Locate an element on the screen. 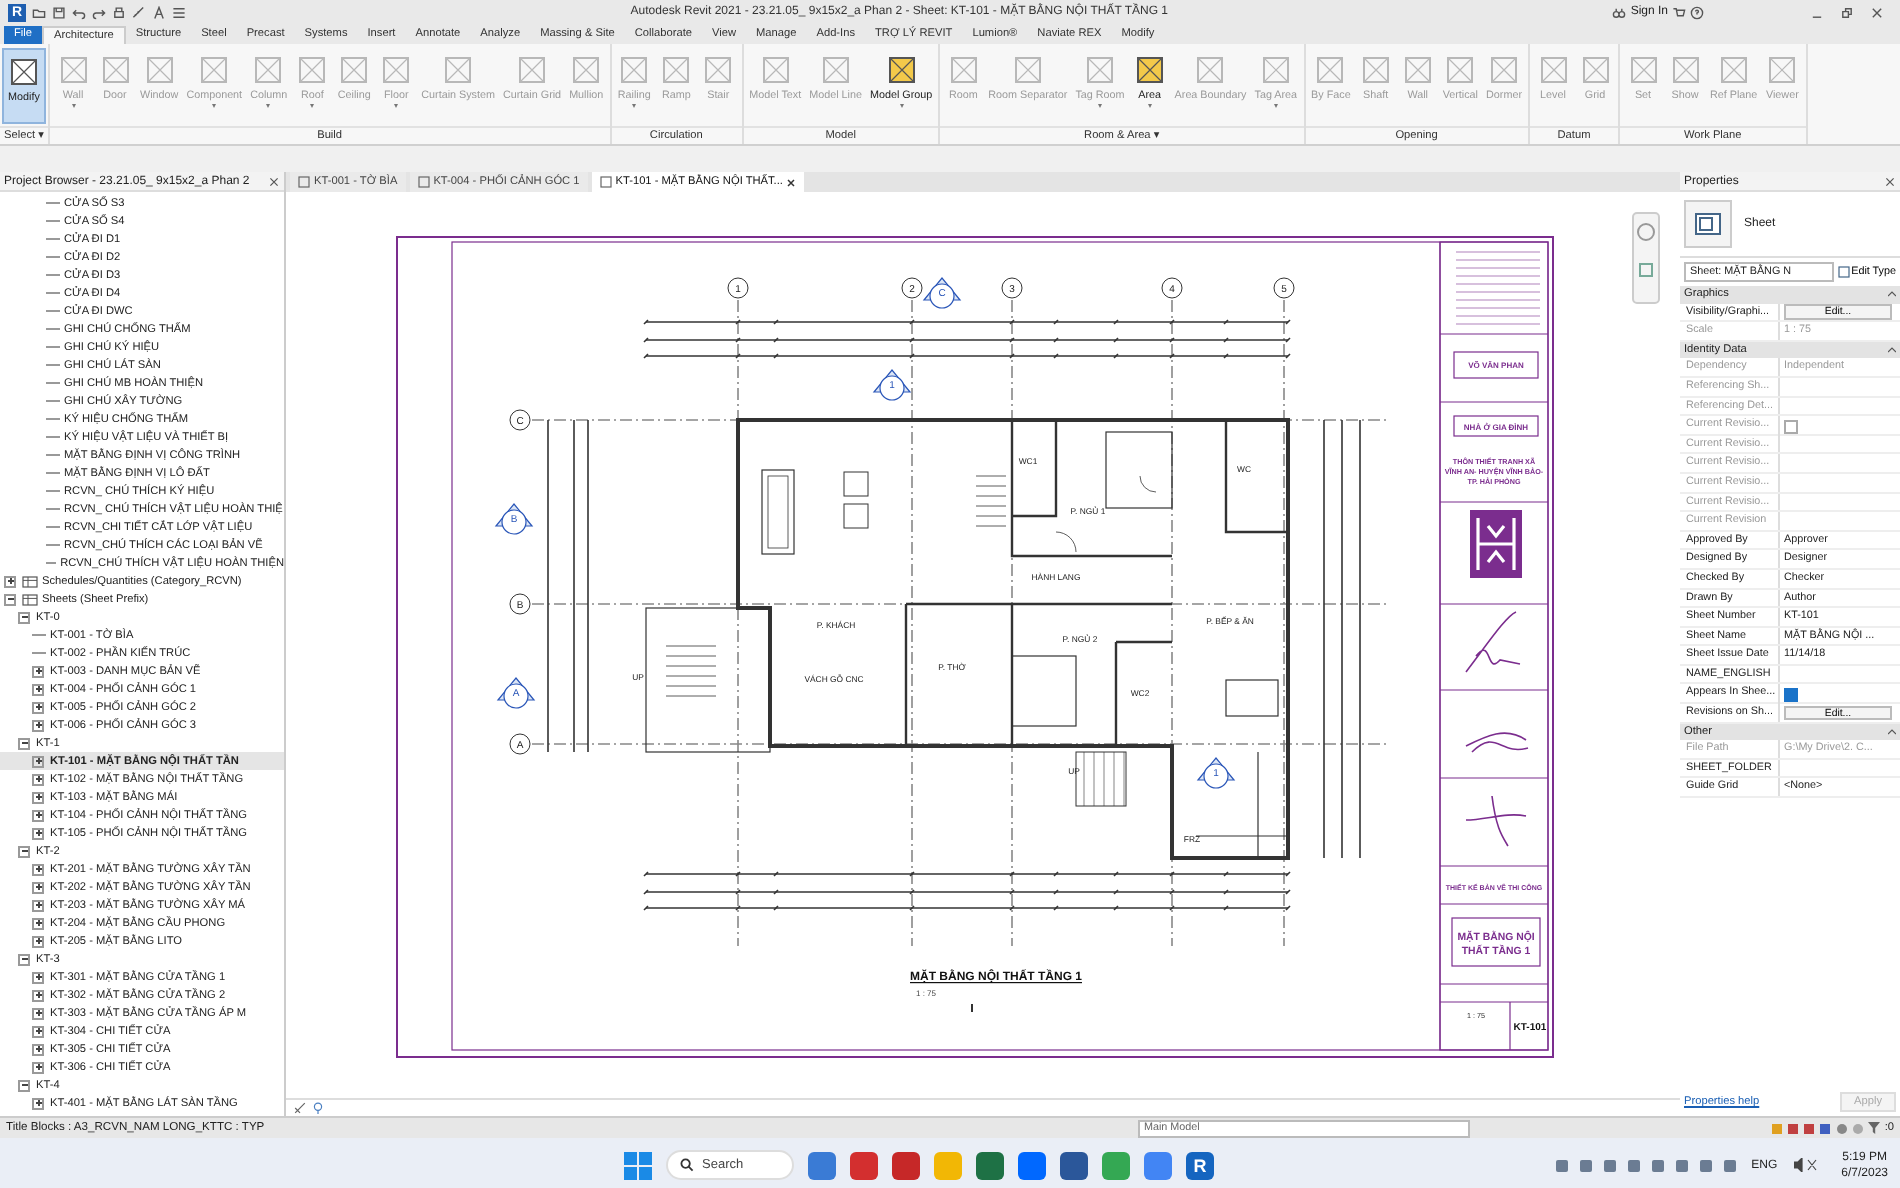 Image resolution: width=1900 pixels, height=1188 pixels. signature-drawing is located at coordinates (1497, 742).